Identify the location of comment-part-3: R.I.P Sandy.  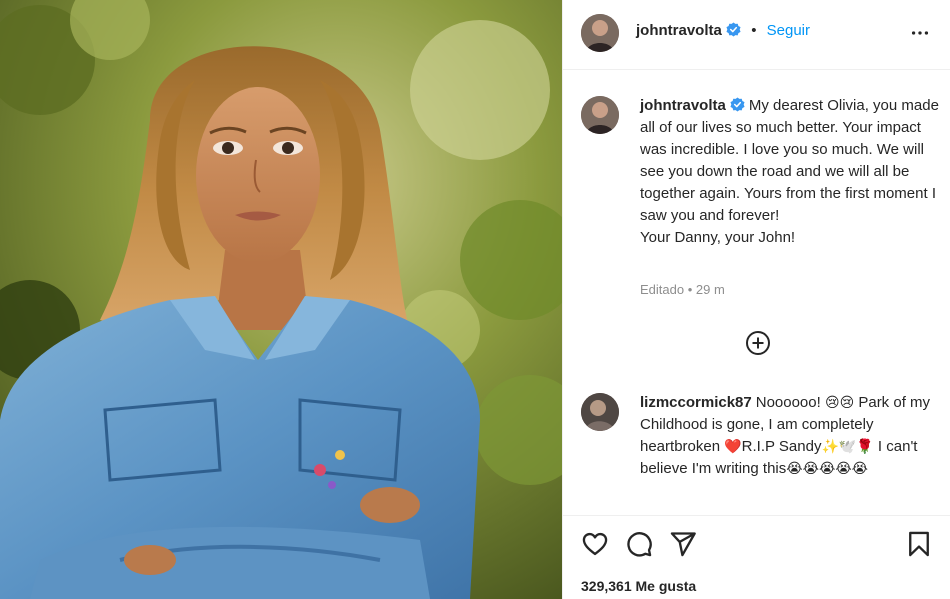
(781, 446).